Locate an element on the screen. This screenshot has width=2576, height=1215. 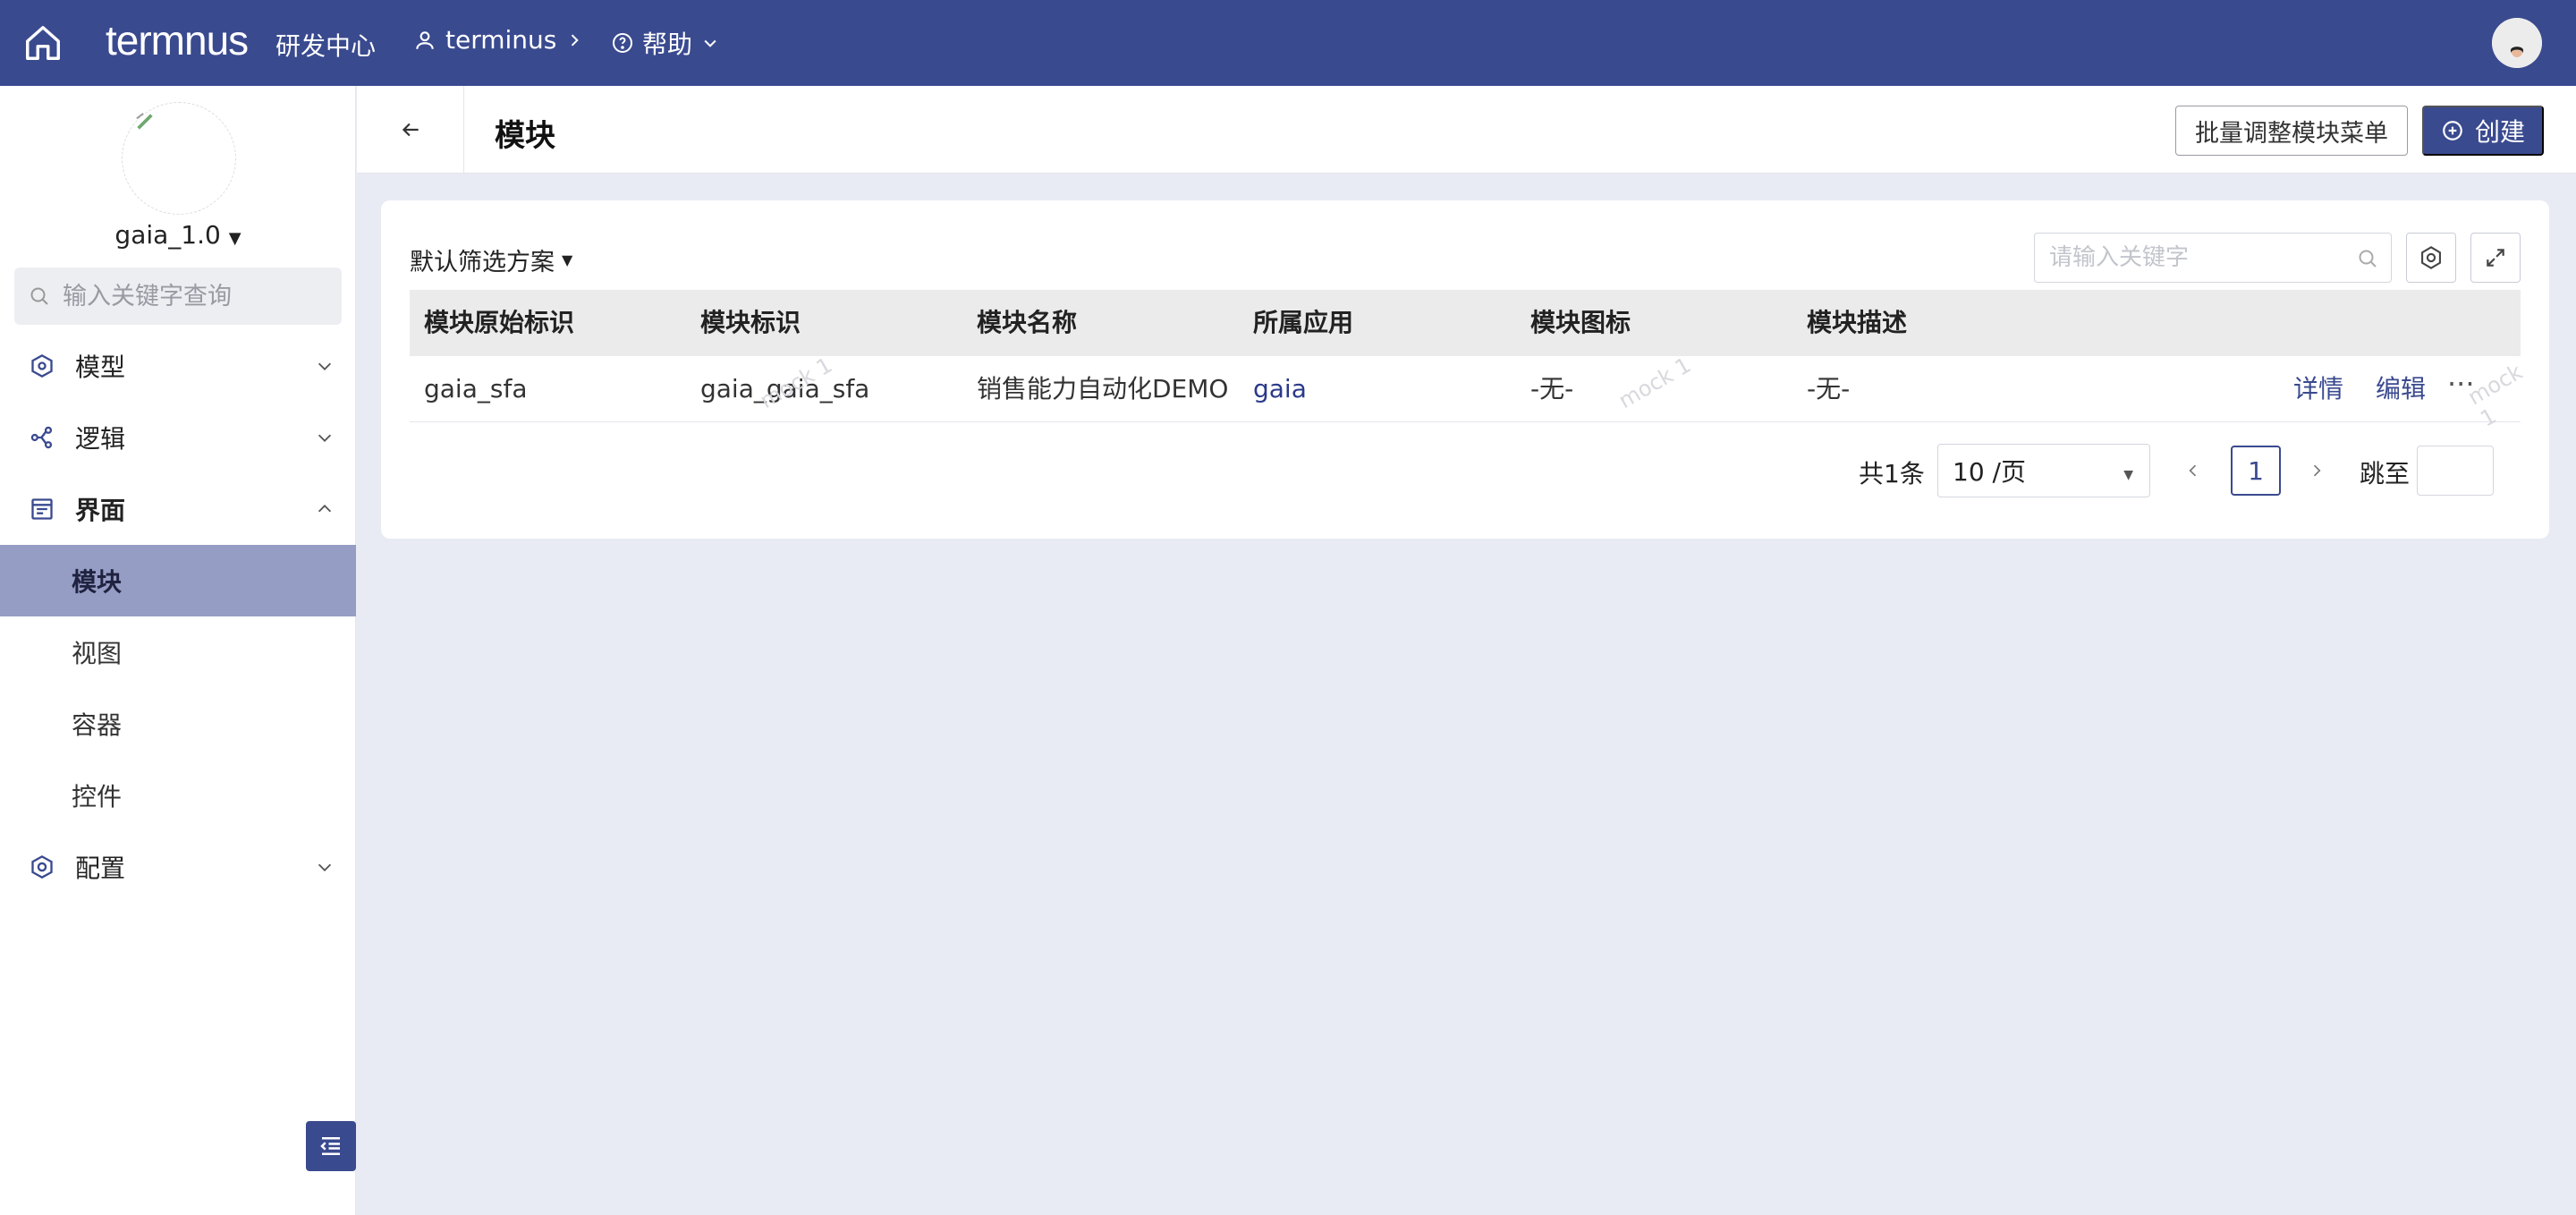
sidebar: gaia_1.0 ▼ 模型 逻辑 界面 模块 视图 容器 is located at coordinates (178, 651).